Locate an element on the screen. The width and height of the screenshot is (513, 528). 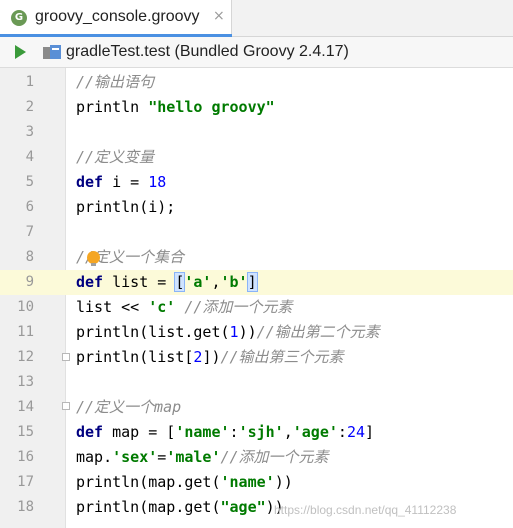
string-literal: 'male' is located at coordinates (193, 457).